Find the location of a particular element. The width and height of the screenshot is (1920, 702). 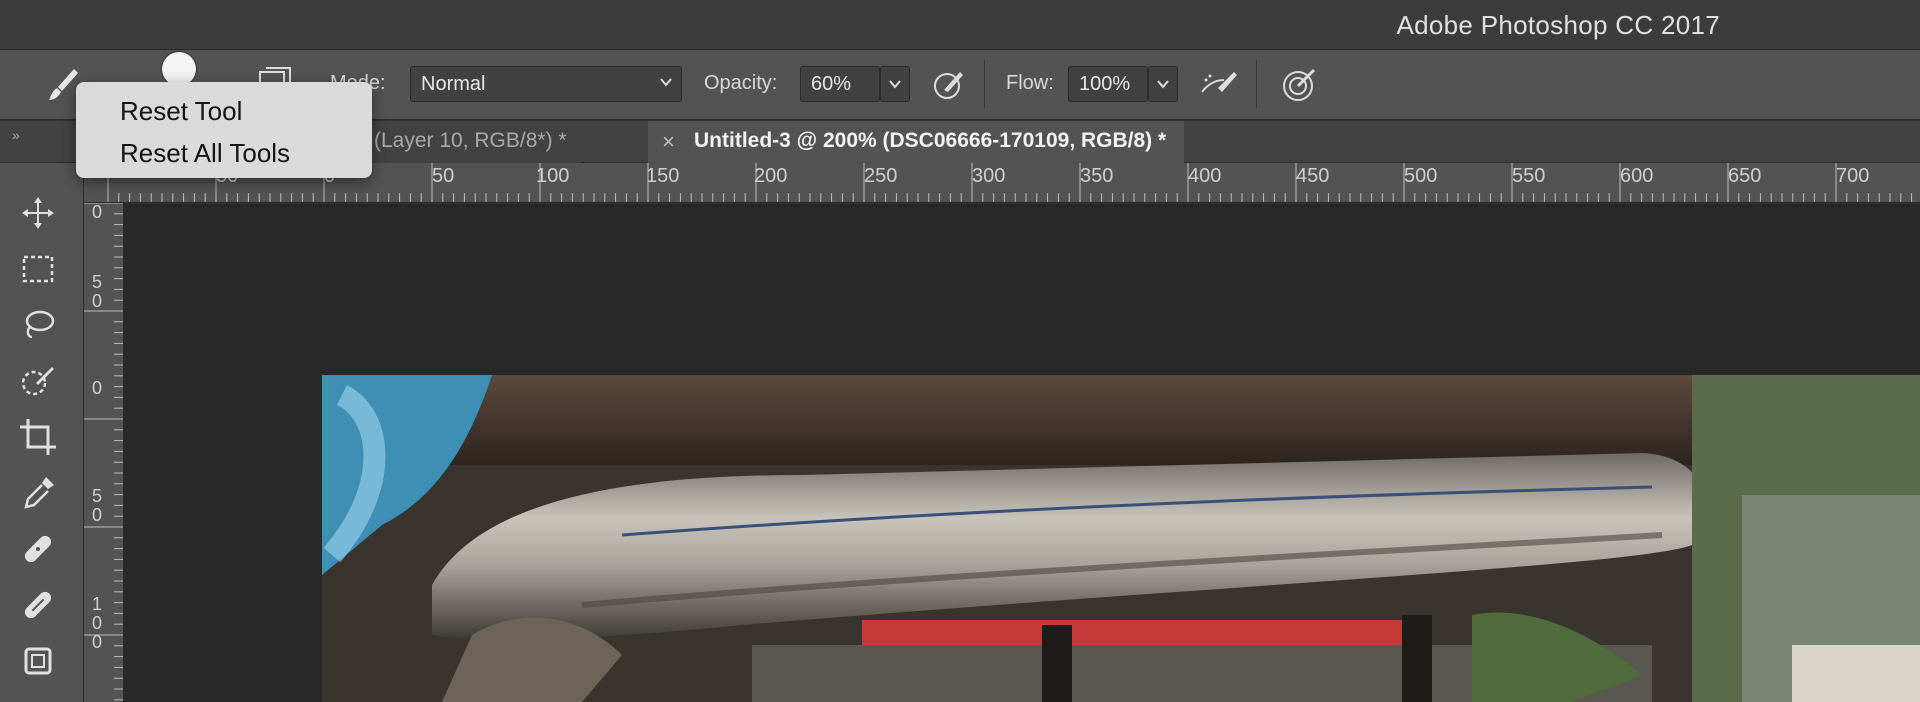

ruler-tick-label: 50 is located at coordinates (443, 176).